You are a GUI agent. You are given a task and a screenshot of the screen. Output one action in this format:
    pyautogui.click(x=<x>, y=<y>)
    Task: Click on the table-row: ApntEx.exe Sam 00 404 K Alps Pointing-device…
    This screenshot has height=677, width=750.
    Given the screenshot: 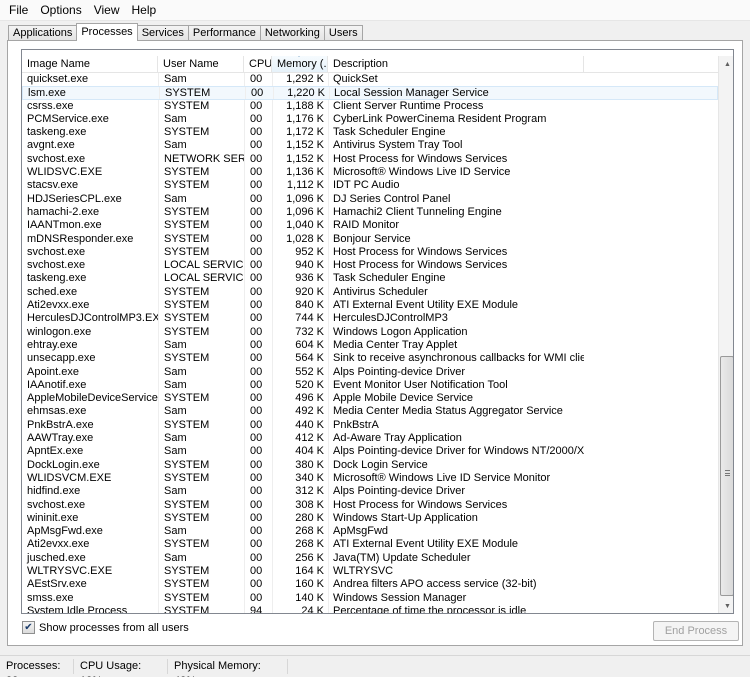 What is the action you would take?
    pyautogui.click(x=370, y=452)
    